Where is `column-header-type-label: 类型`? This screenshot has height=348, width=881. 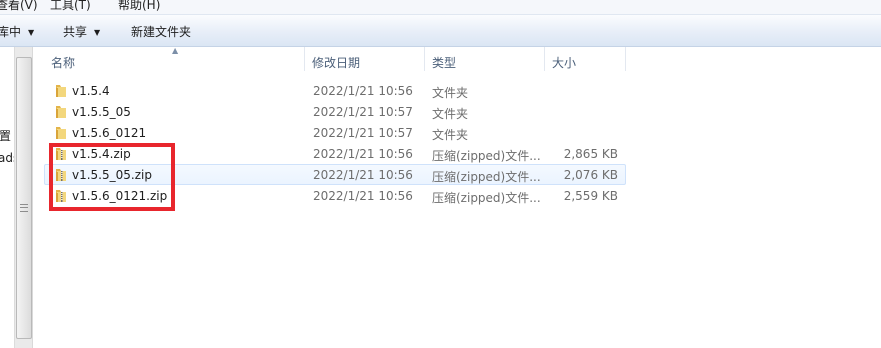 column-header-type-label: 类型 is located at coordinates (444, 63).